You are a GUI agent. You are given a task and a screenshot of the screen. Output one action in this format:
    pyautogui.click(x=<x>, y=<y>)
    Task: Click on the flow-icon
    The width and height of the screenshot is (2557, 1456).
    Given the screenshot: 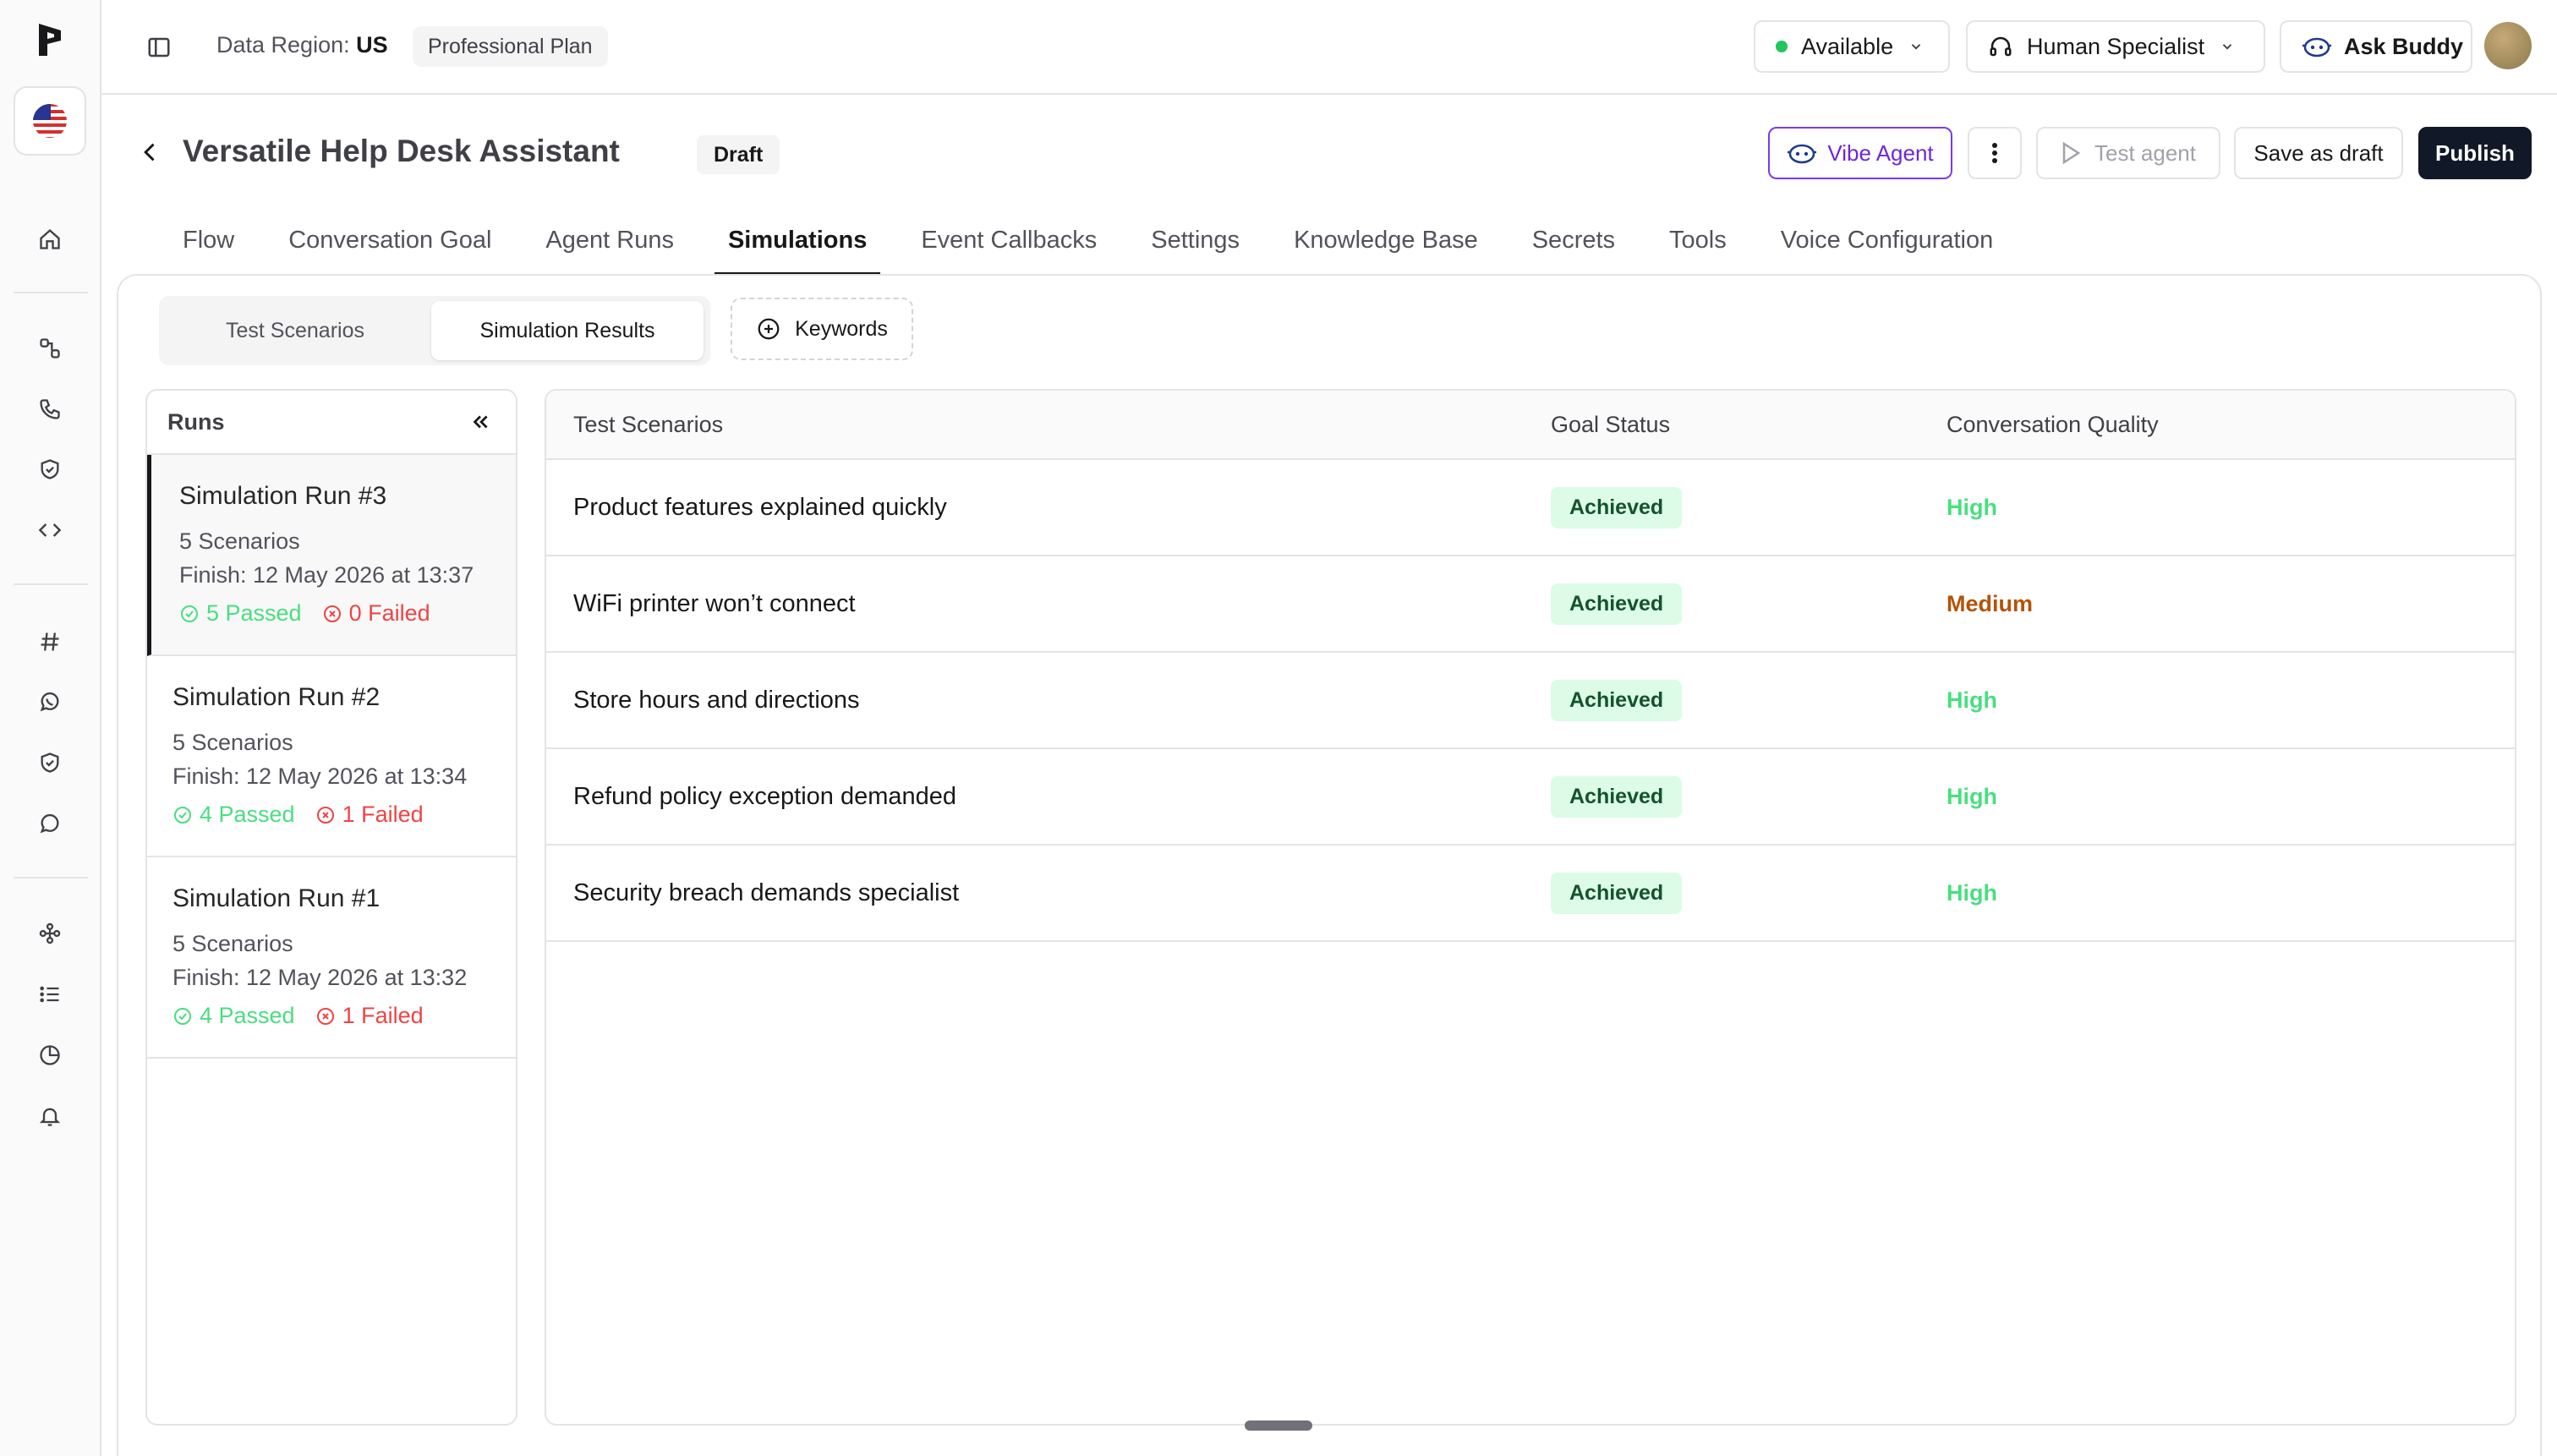 What is the action you would take?
    pyautogui.click(x=50, y=348)
    